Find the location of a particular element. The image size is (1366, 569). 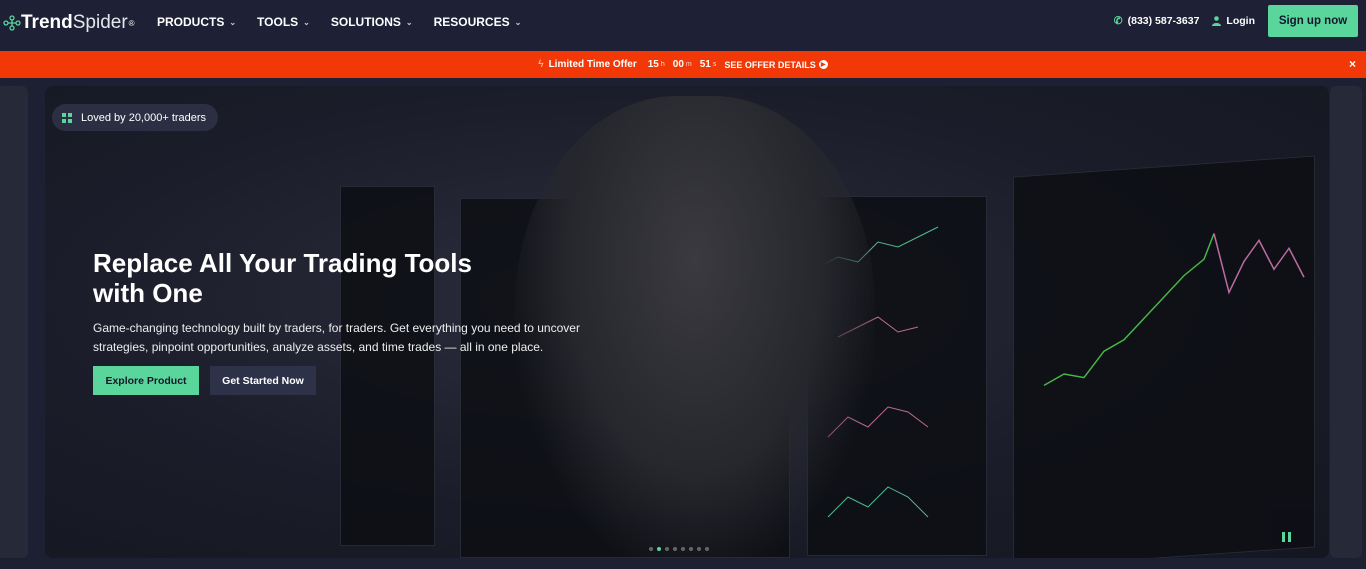

countdown-seconds: 51 is located at coordinates (705, 64).